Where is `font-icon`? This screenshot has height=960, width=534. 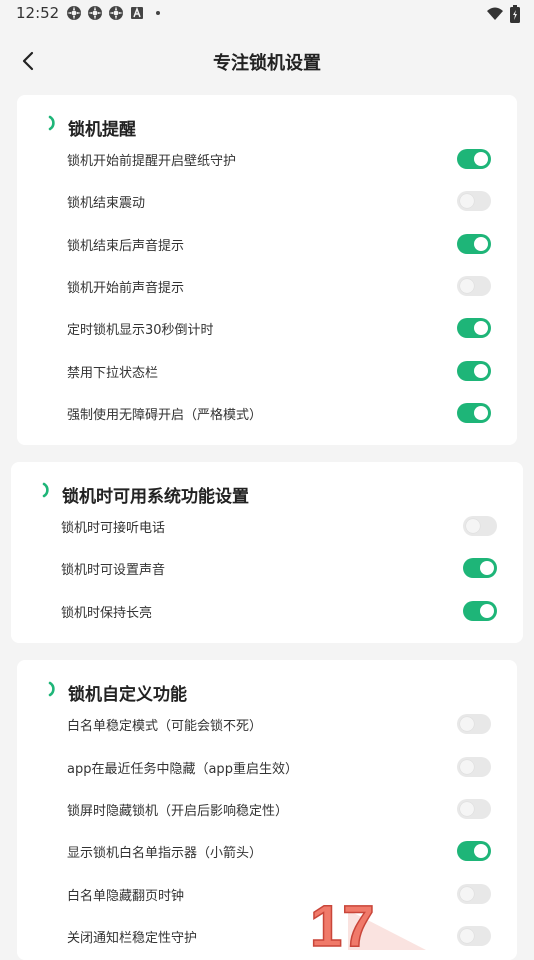
font-icon is located at coordinates (137, 12).